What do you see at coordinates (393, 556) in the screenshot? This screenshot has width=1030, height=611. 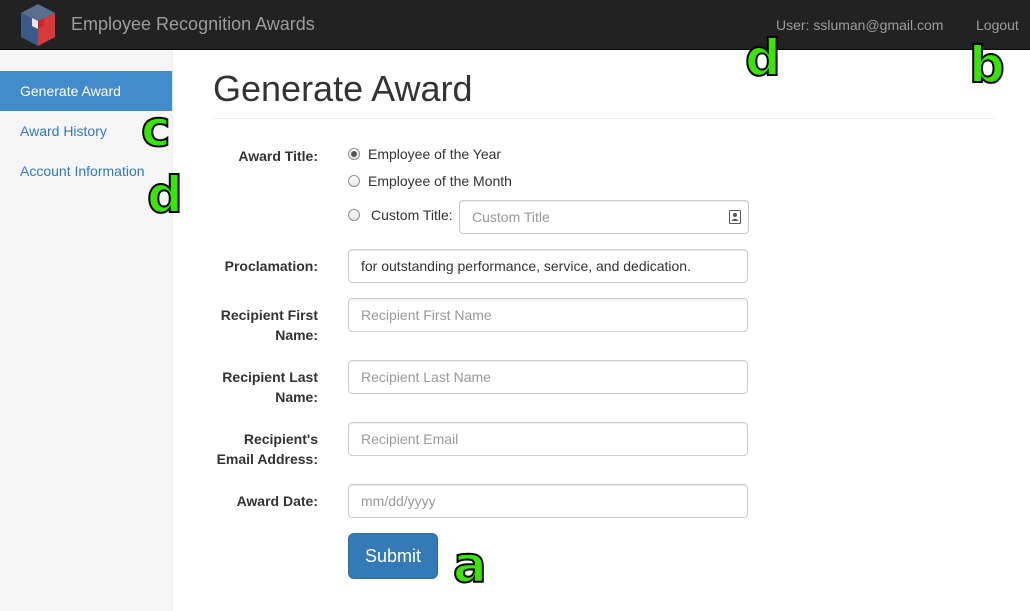 I see `submit-button: Submit` at bounding box center [393, 556].